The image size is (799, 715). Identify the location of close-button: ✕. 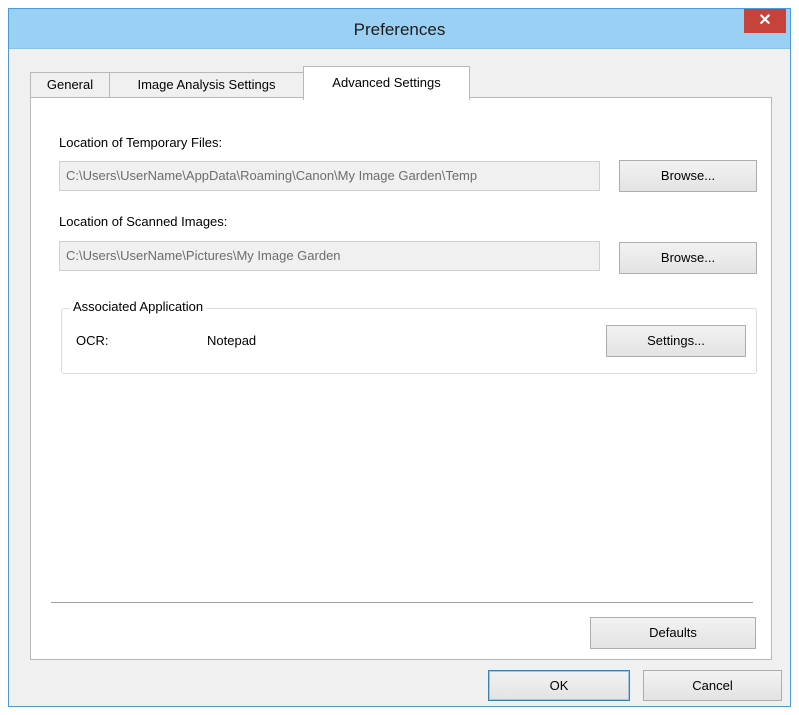
(765, 21).